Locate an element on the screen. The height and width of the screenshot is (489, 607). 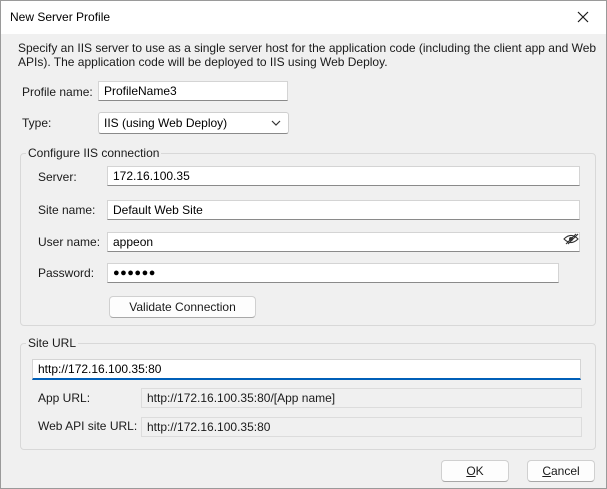
ok-label-rest: K is located at coordinates (479, 471).